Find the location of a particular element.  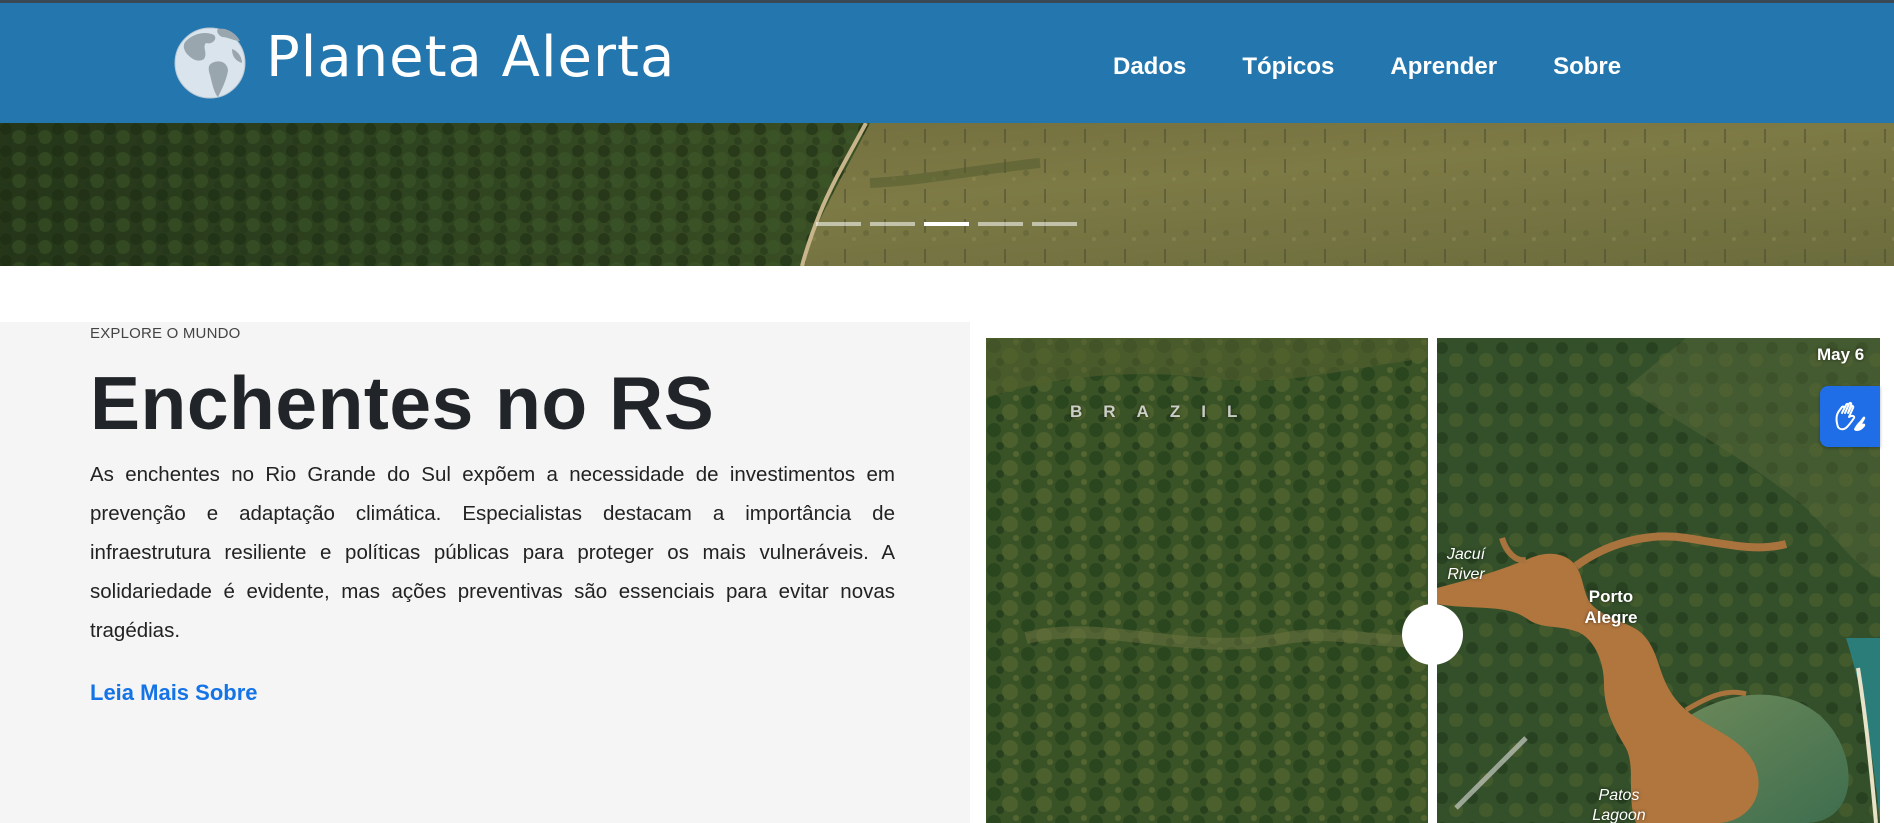

label-country: BRAZIL is located at coordinates (1164, 411).